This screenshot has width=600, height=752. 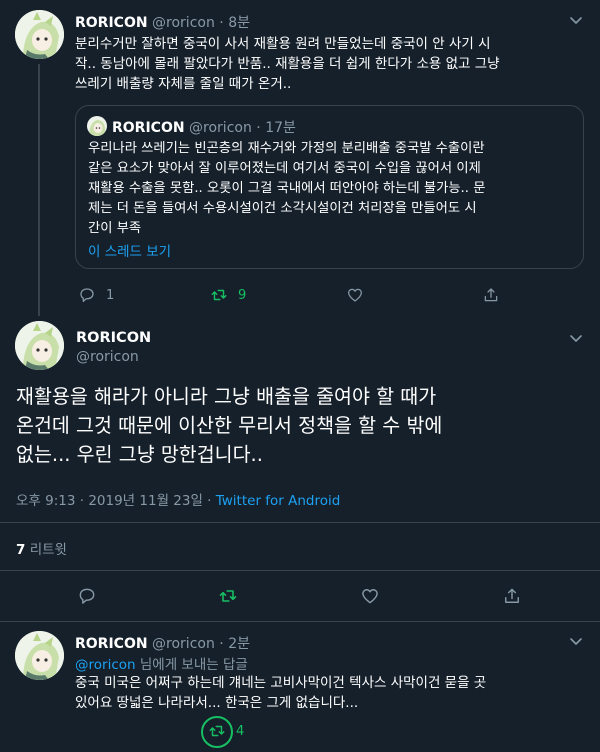 I want to click on retweet-button: 4, so click(x=226, y=731).